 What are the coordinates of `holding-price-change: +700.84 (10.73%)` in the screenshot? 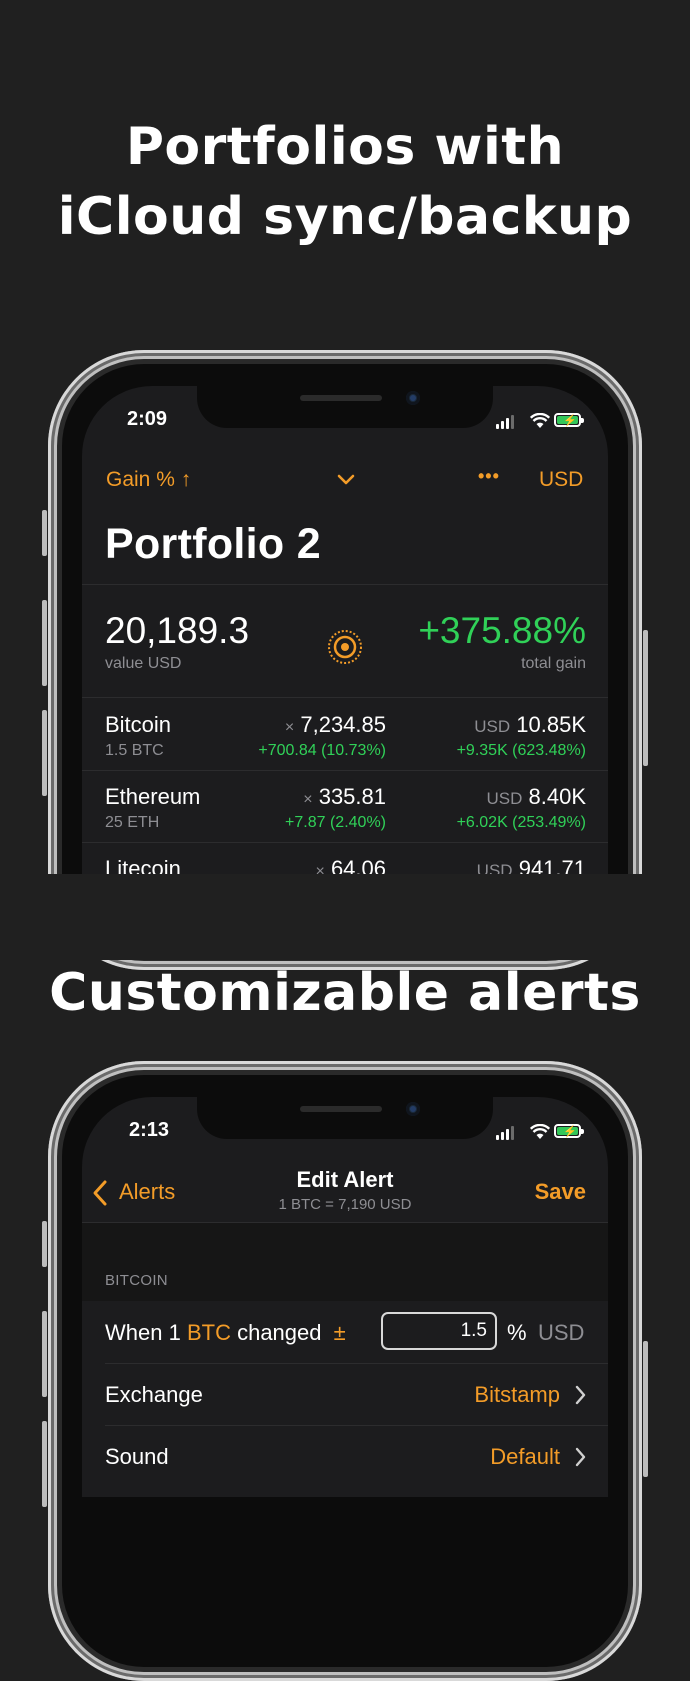 It's located at (322, 750).